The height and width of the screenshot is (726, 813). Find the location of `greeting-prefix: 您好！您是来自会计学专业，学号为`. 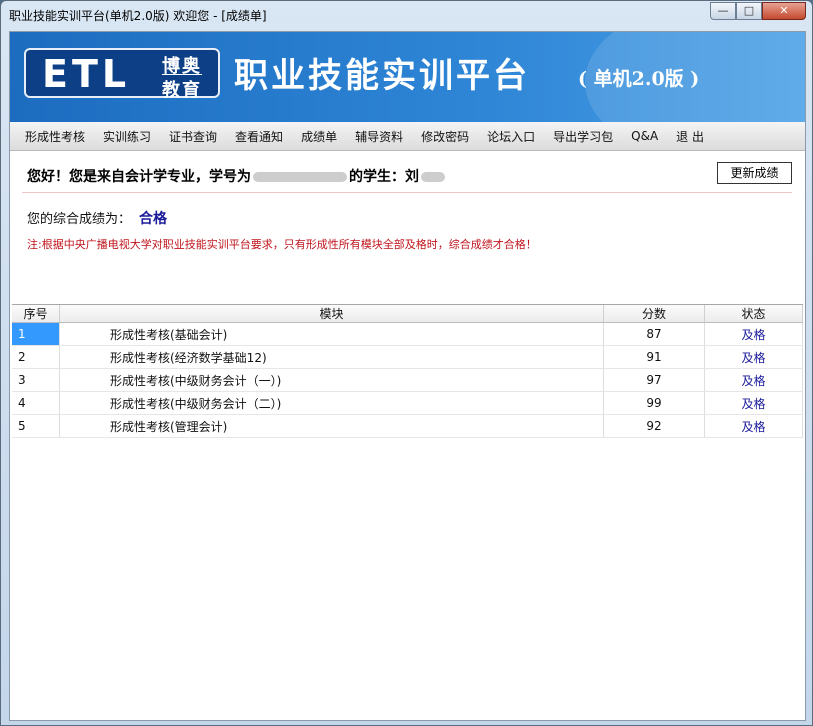

greeting-prefix: 您好！您是来自会计学专业，学号为 is located at coordinates (139, 177).